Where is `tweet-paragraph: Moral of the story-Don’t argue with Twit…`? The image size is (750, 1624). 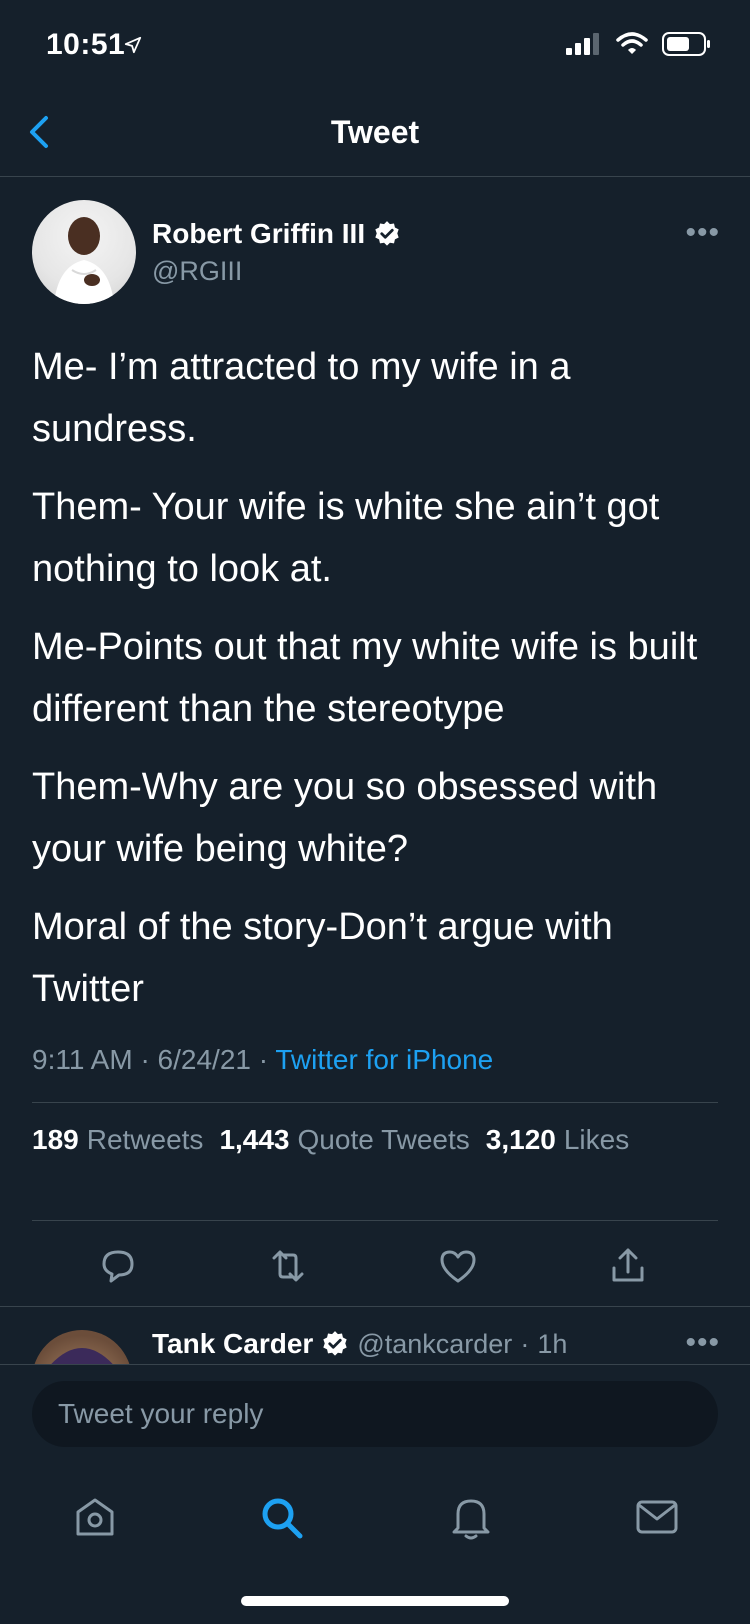
tweet-paragraph: Moral of the story-Don’t argue with Twit… is located at coordinates (322, 958).